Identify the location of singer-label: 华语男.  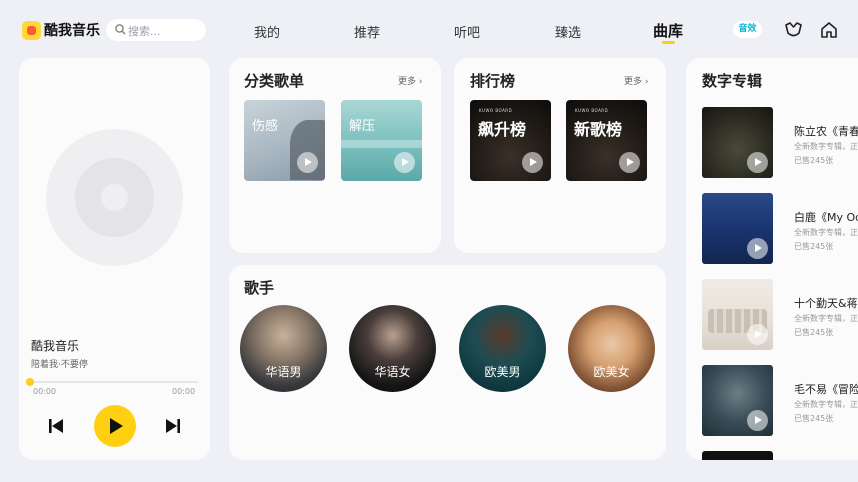
(283, 372).